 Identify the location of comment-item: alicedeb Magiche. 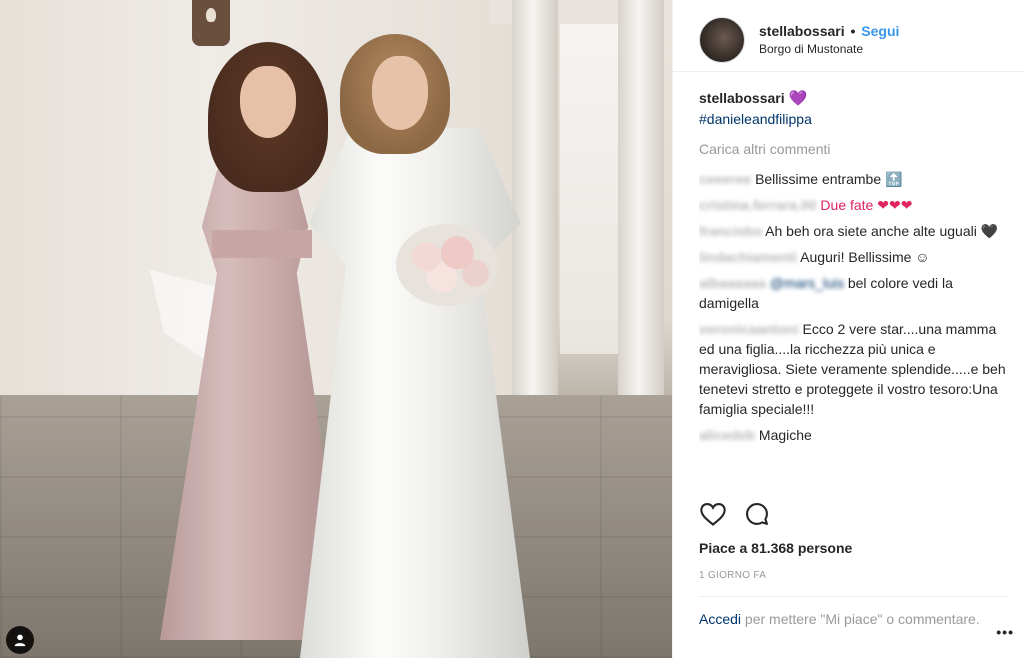
(854, 435).